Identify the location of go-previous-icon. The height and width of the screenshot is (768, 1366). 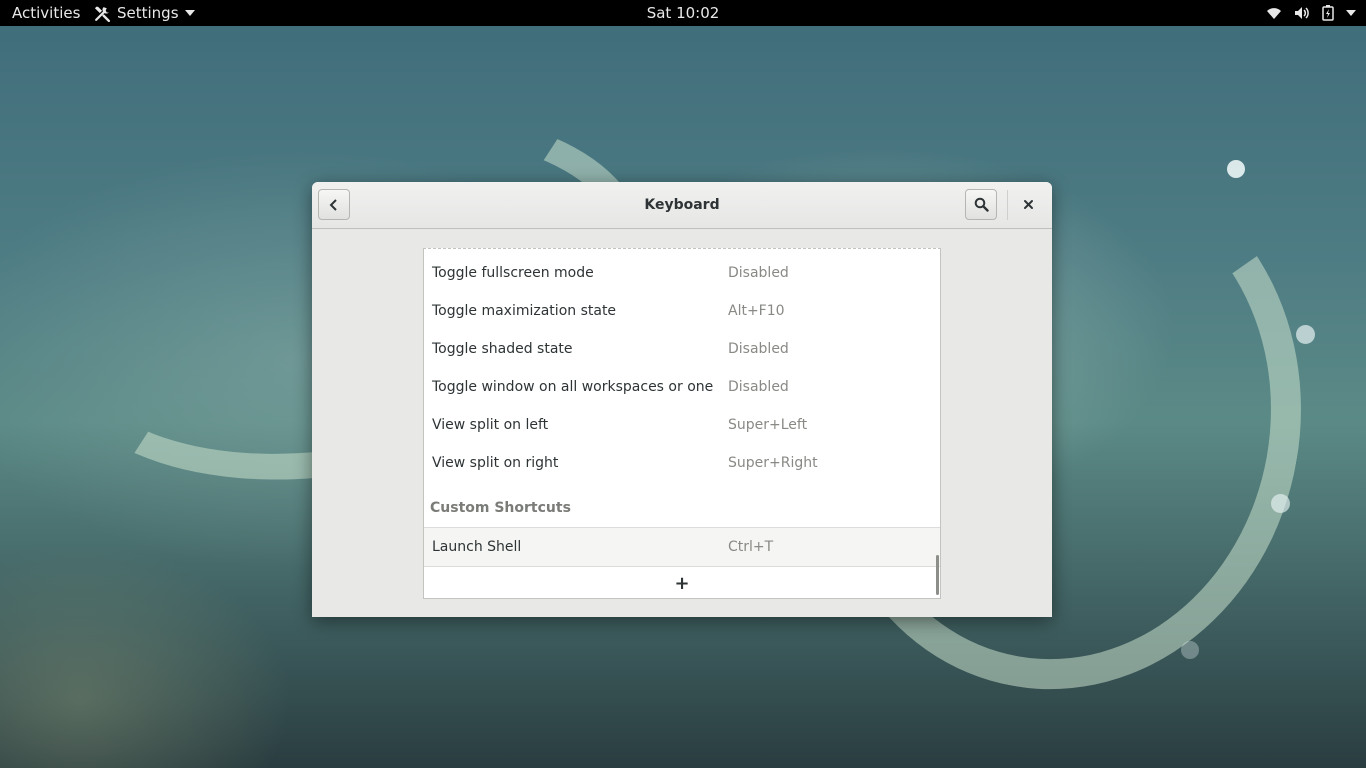
(334, 205).